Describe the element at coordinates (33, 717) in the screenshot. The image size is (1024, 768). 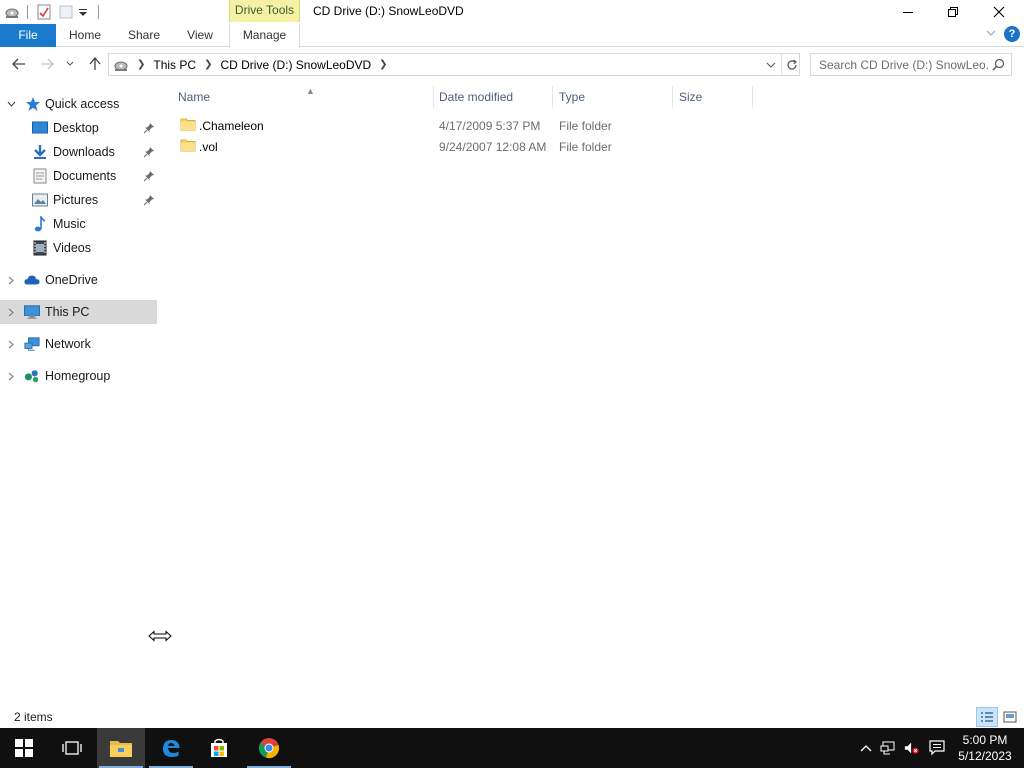
I see `item-count: 2 items` at that location.